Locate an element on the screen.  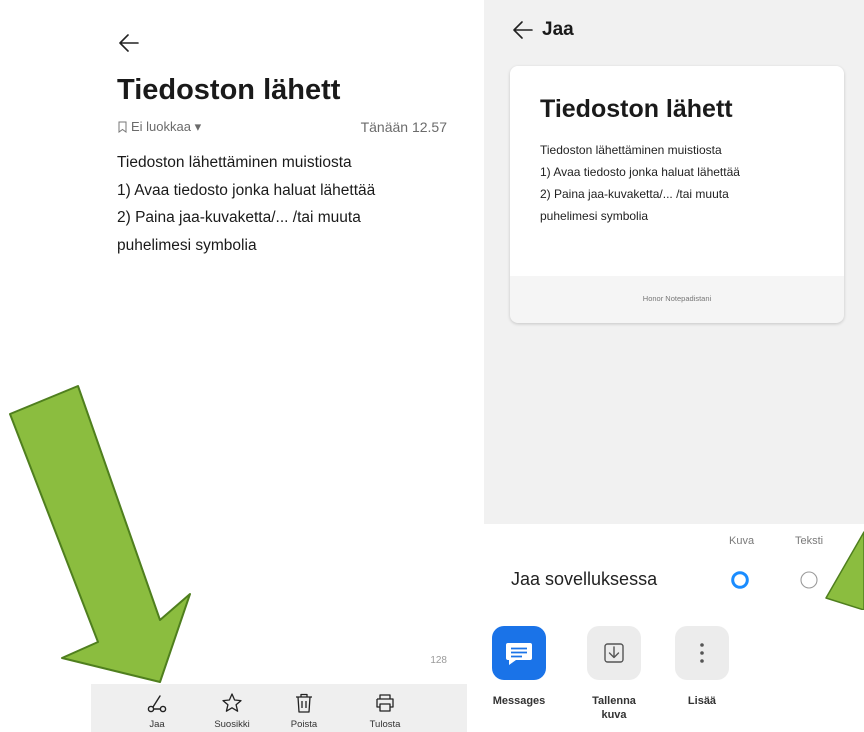
star-icon is located at coordinates (232, 702).